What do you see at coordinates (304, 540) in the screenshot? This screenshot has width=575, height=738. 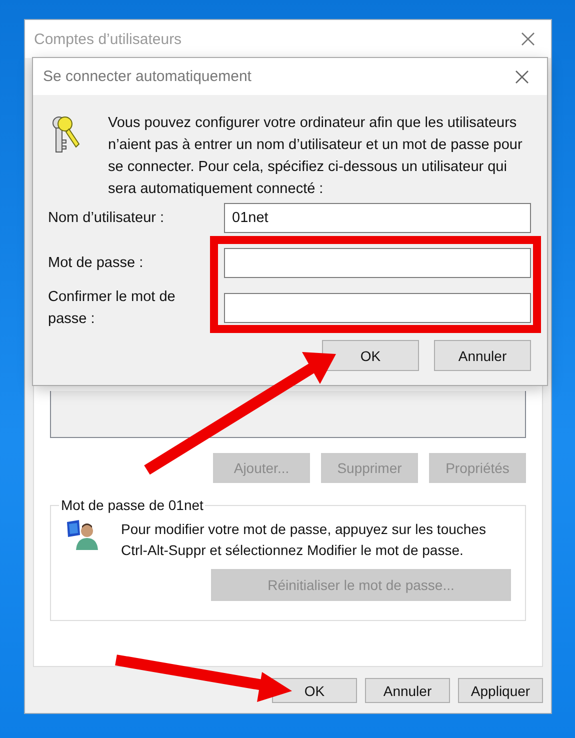 I see `password-hint: Pour modifier votre mot de passe, appuyez sur les touches Ctrl-Alt-Suppr et sélectionnez Modifier le mot de passe.` at bounding box center [304, 540].